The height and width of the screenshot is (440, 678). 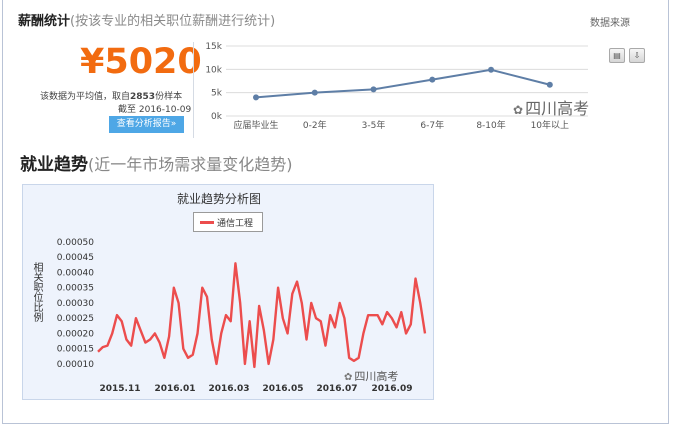 I want to click on trend-ytick: 0.00035, so click(x=75, y=289).